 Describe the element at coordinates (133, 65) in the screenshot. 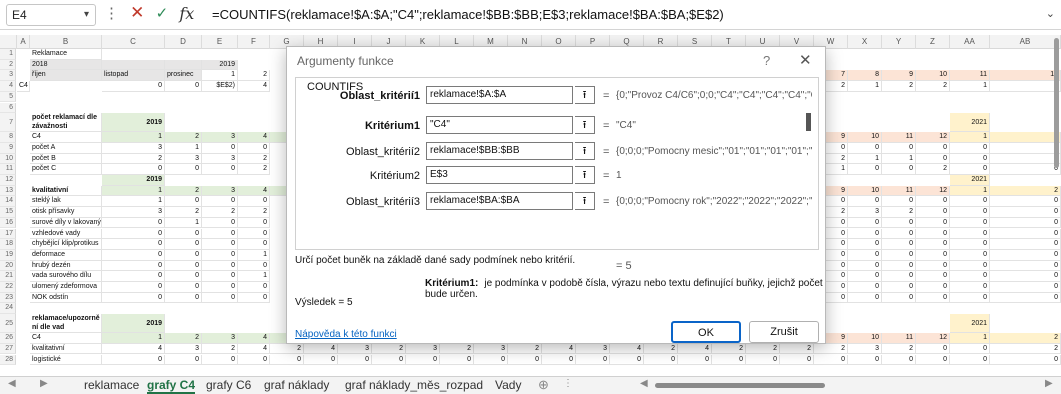

I see `cell` at that location.